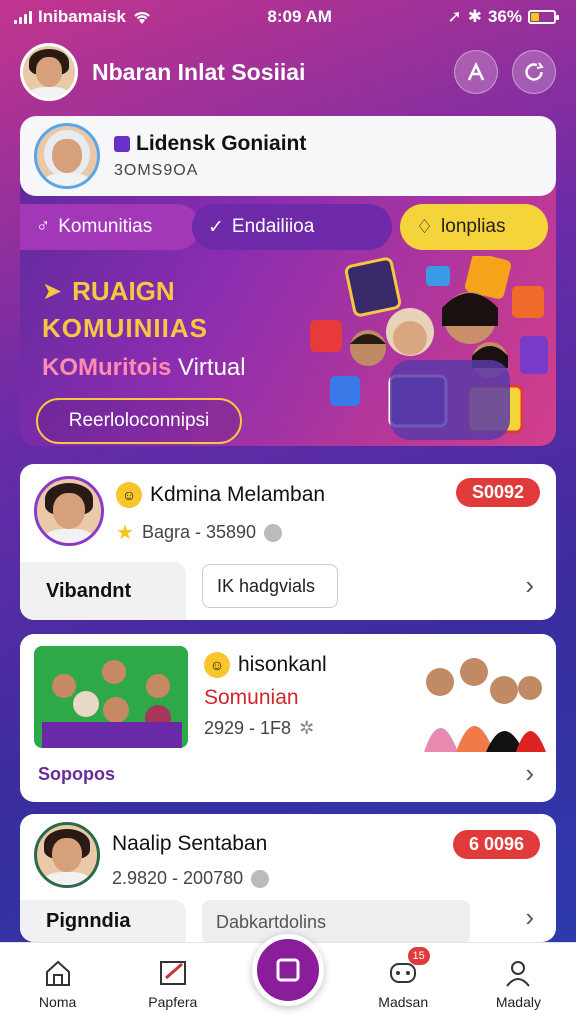 The width and height of the screenshot is (576, 1024). I want to click on nav-item-home: Noma, so click(57, 983).